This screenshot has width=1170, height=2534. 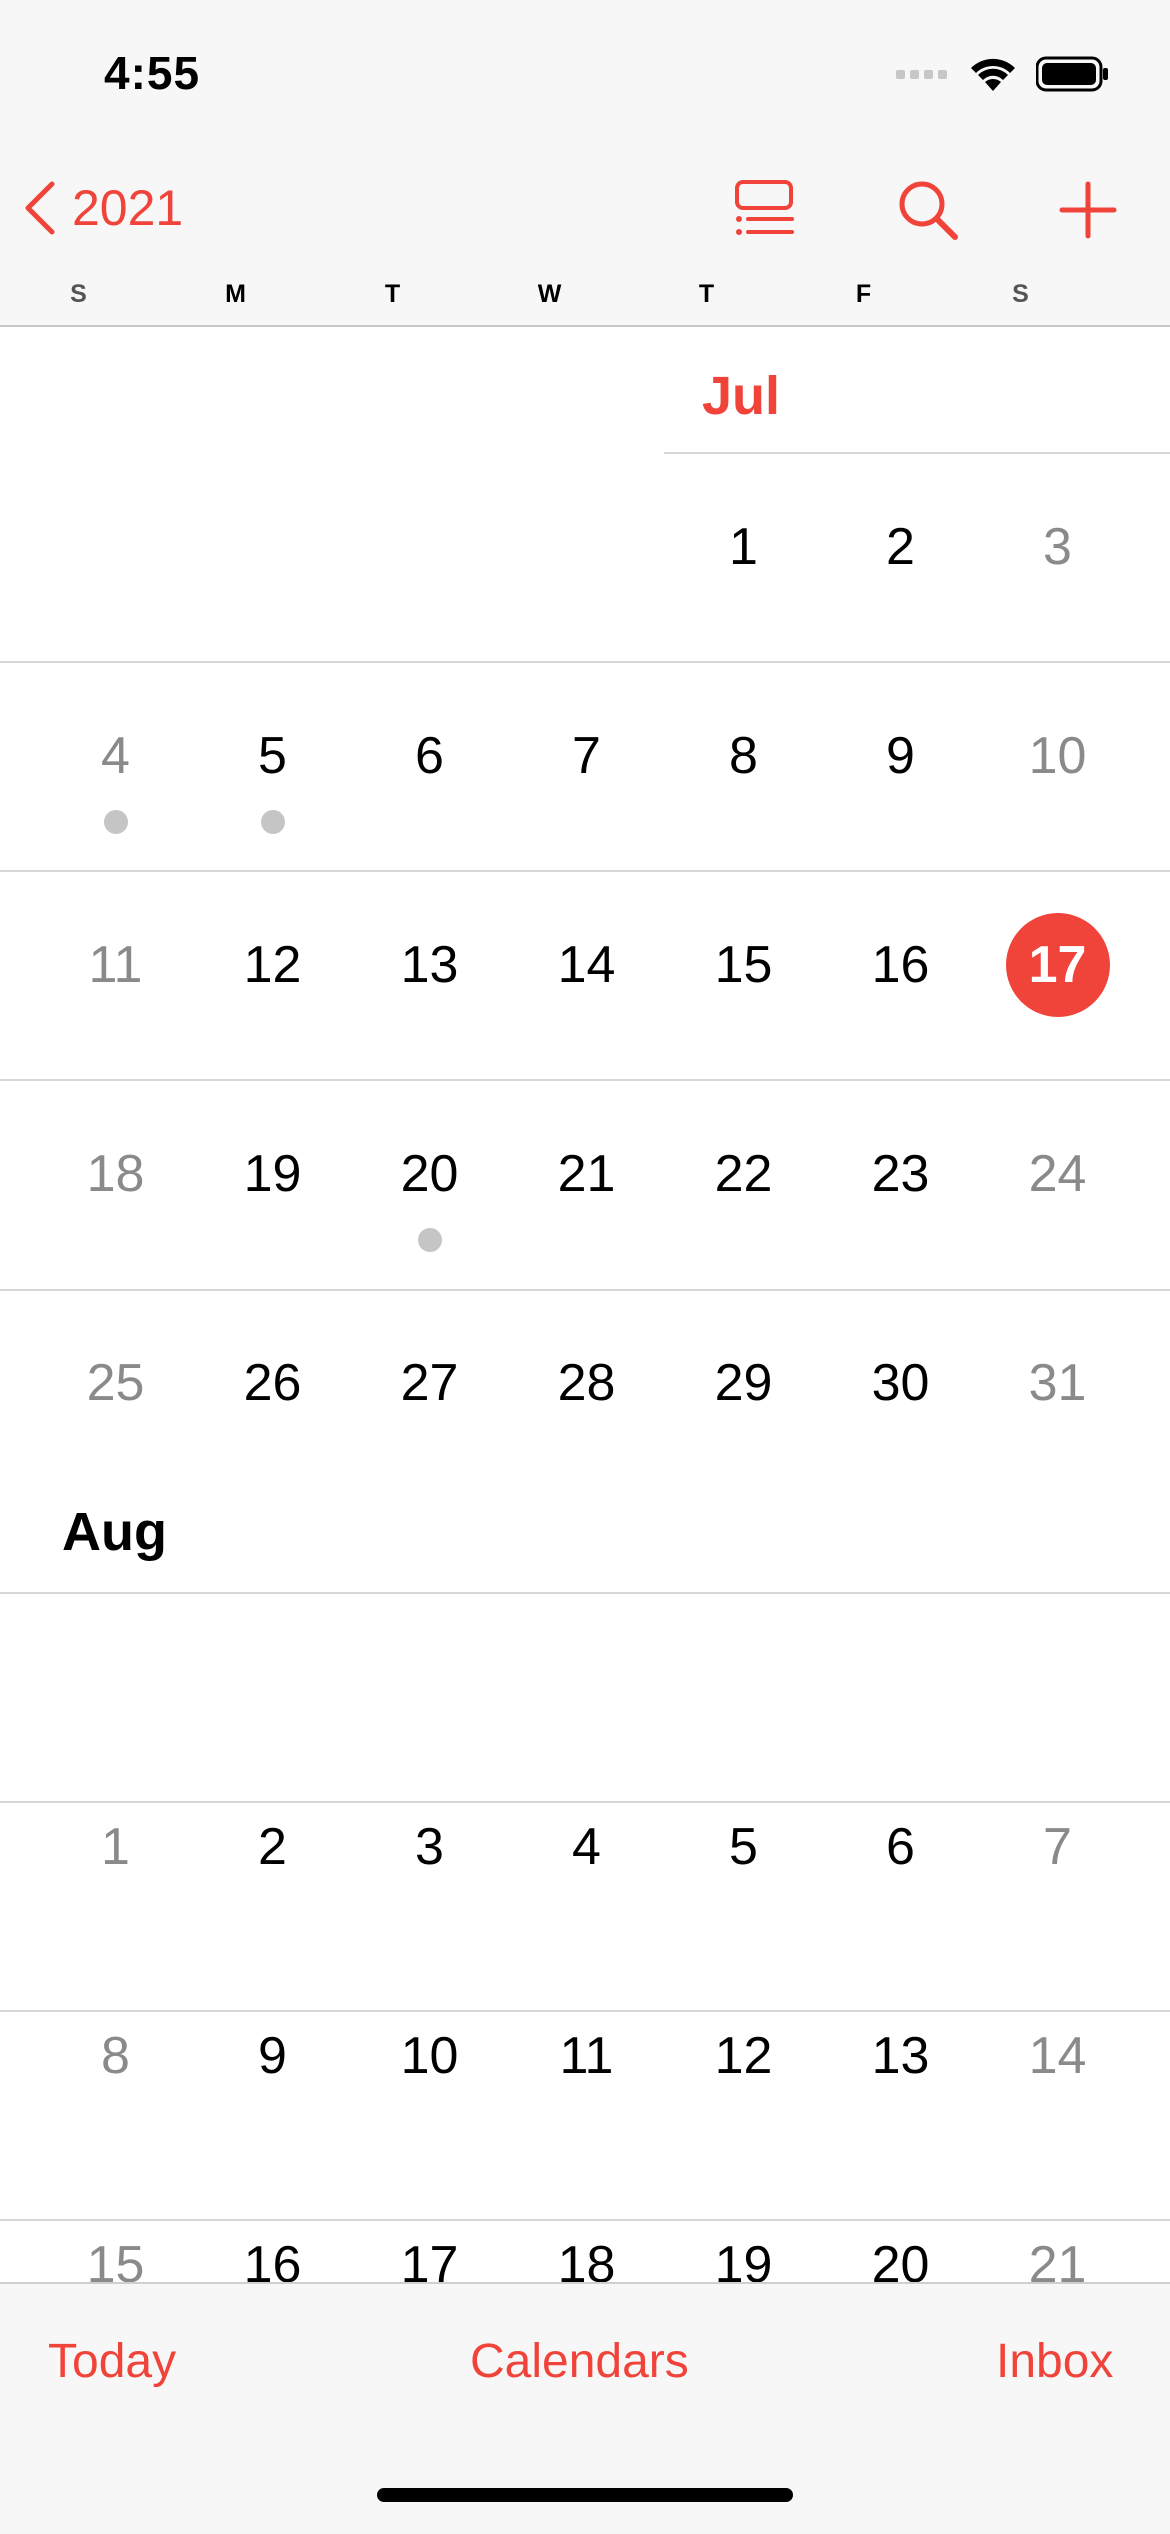 What do you see at coordinates (579, 2361) in the screenshot?
I see `calendars-button: Calendars` at bounding box center [579, 2361].